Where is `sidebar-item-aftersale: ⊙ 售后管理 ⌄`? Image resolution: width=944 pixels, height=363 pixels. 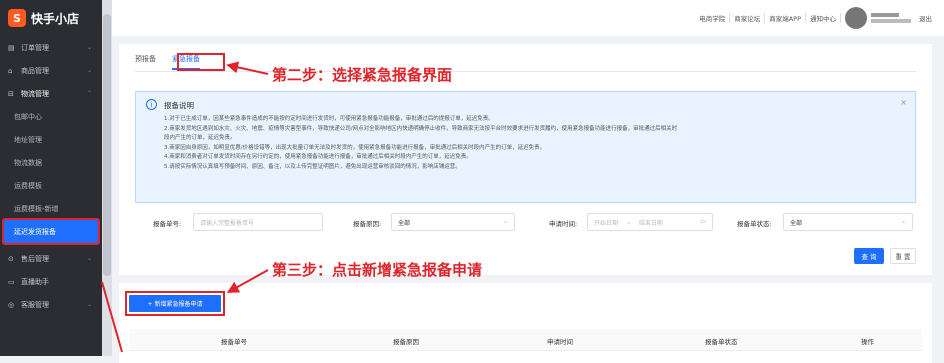
sidebar-item-aftersale: ⊙ 售后管理 ⌄ is located at coordinates (51, 258).